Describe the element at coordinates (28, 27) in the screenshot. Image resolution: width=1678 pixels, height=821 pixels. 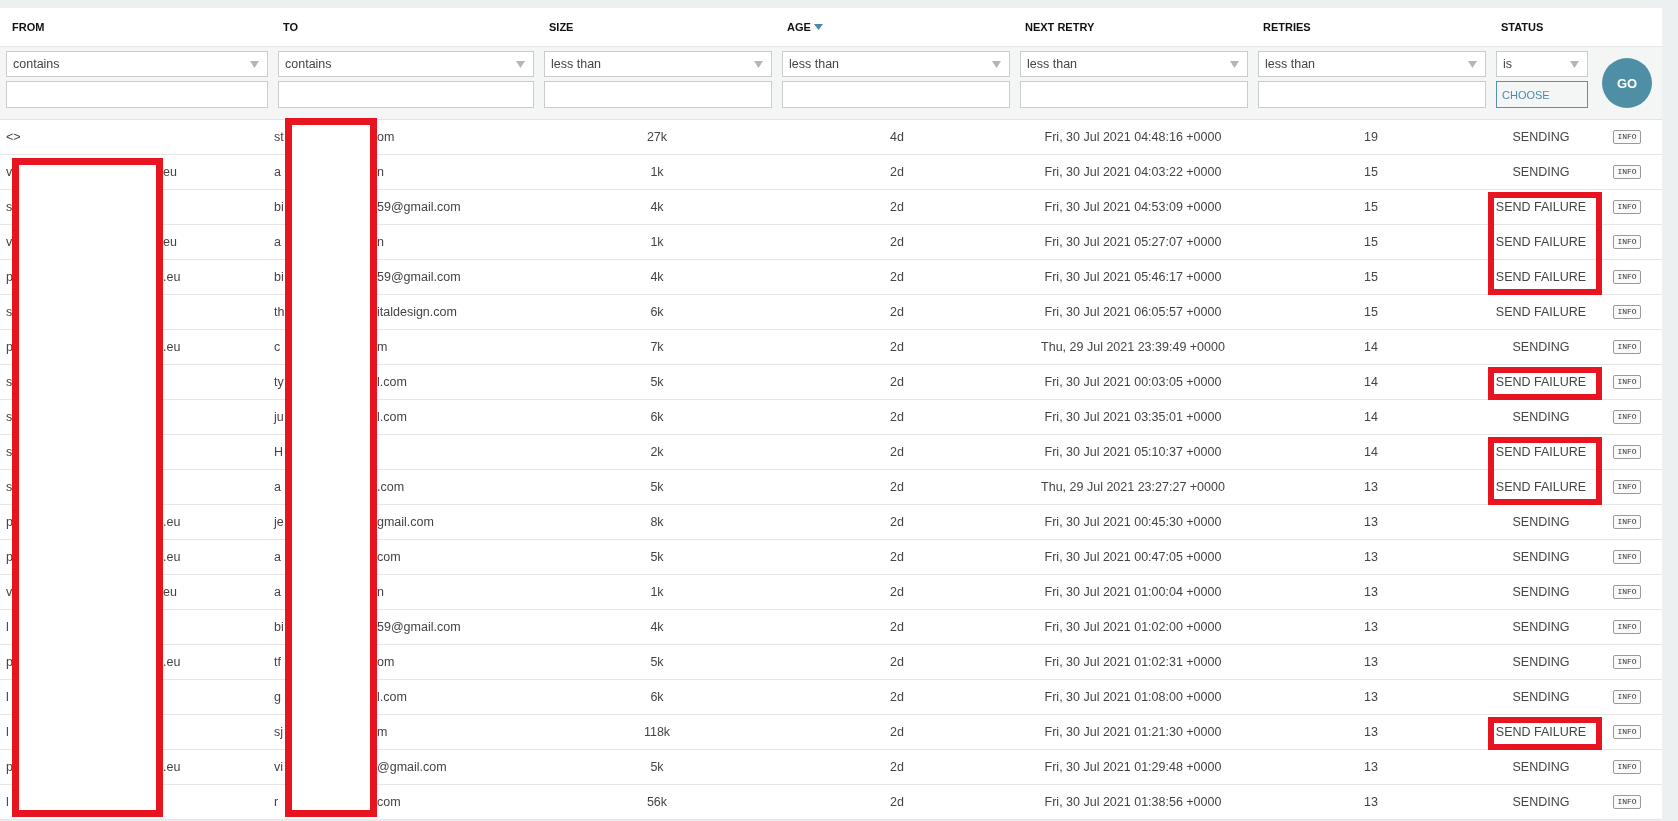
I see `column-header: FROM` at that location.